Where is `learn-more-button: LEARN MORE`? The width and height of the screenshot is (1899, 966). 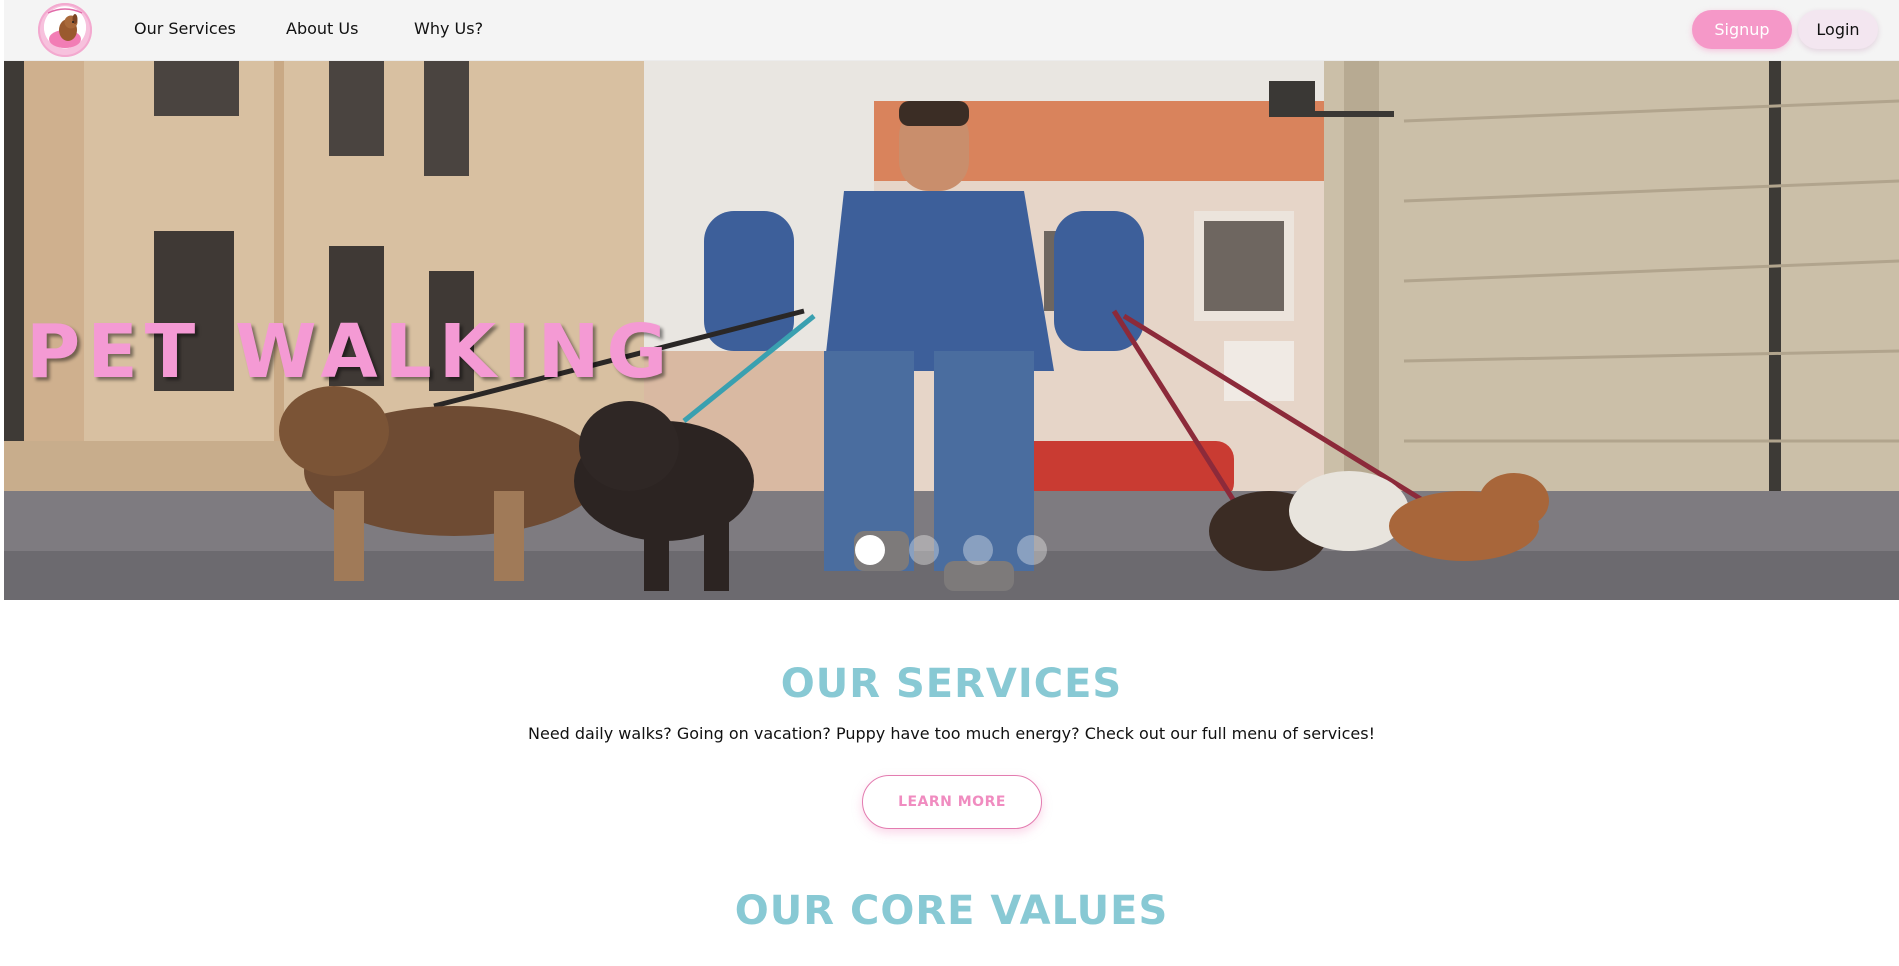
learn-more-button: LEARN MORE is located at coordinates (952, 802).